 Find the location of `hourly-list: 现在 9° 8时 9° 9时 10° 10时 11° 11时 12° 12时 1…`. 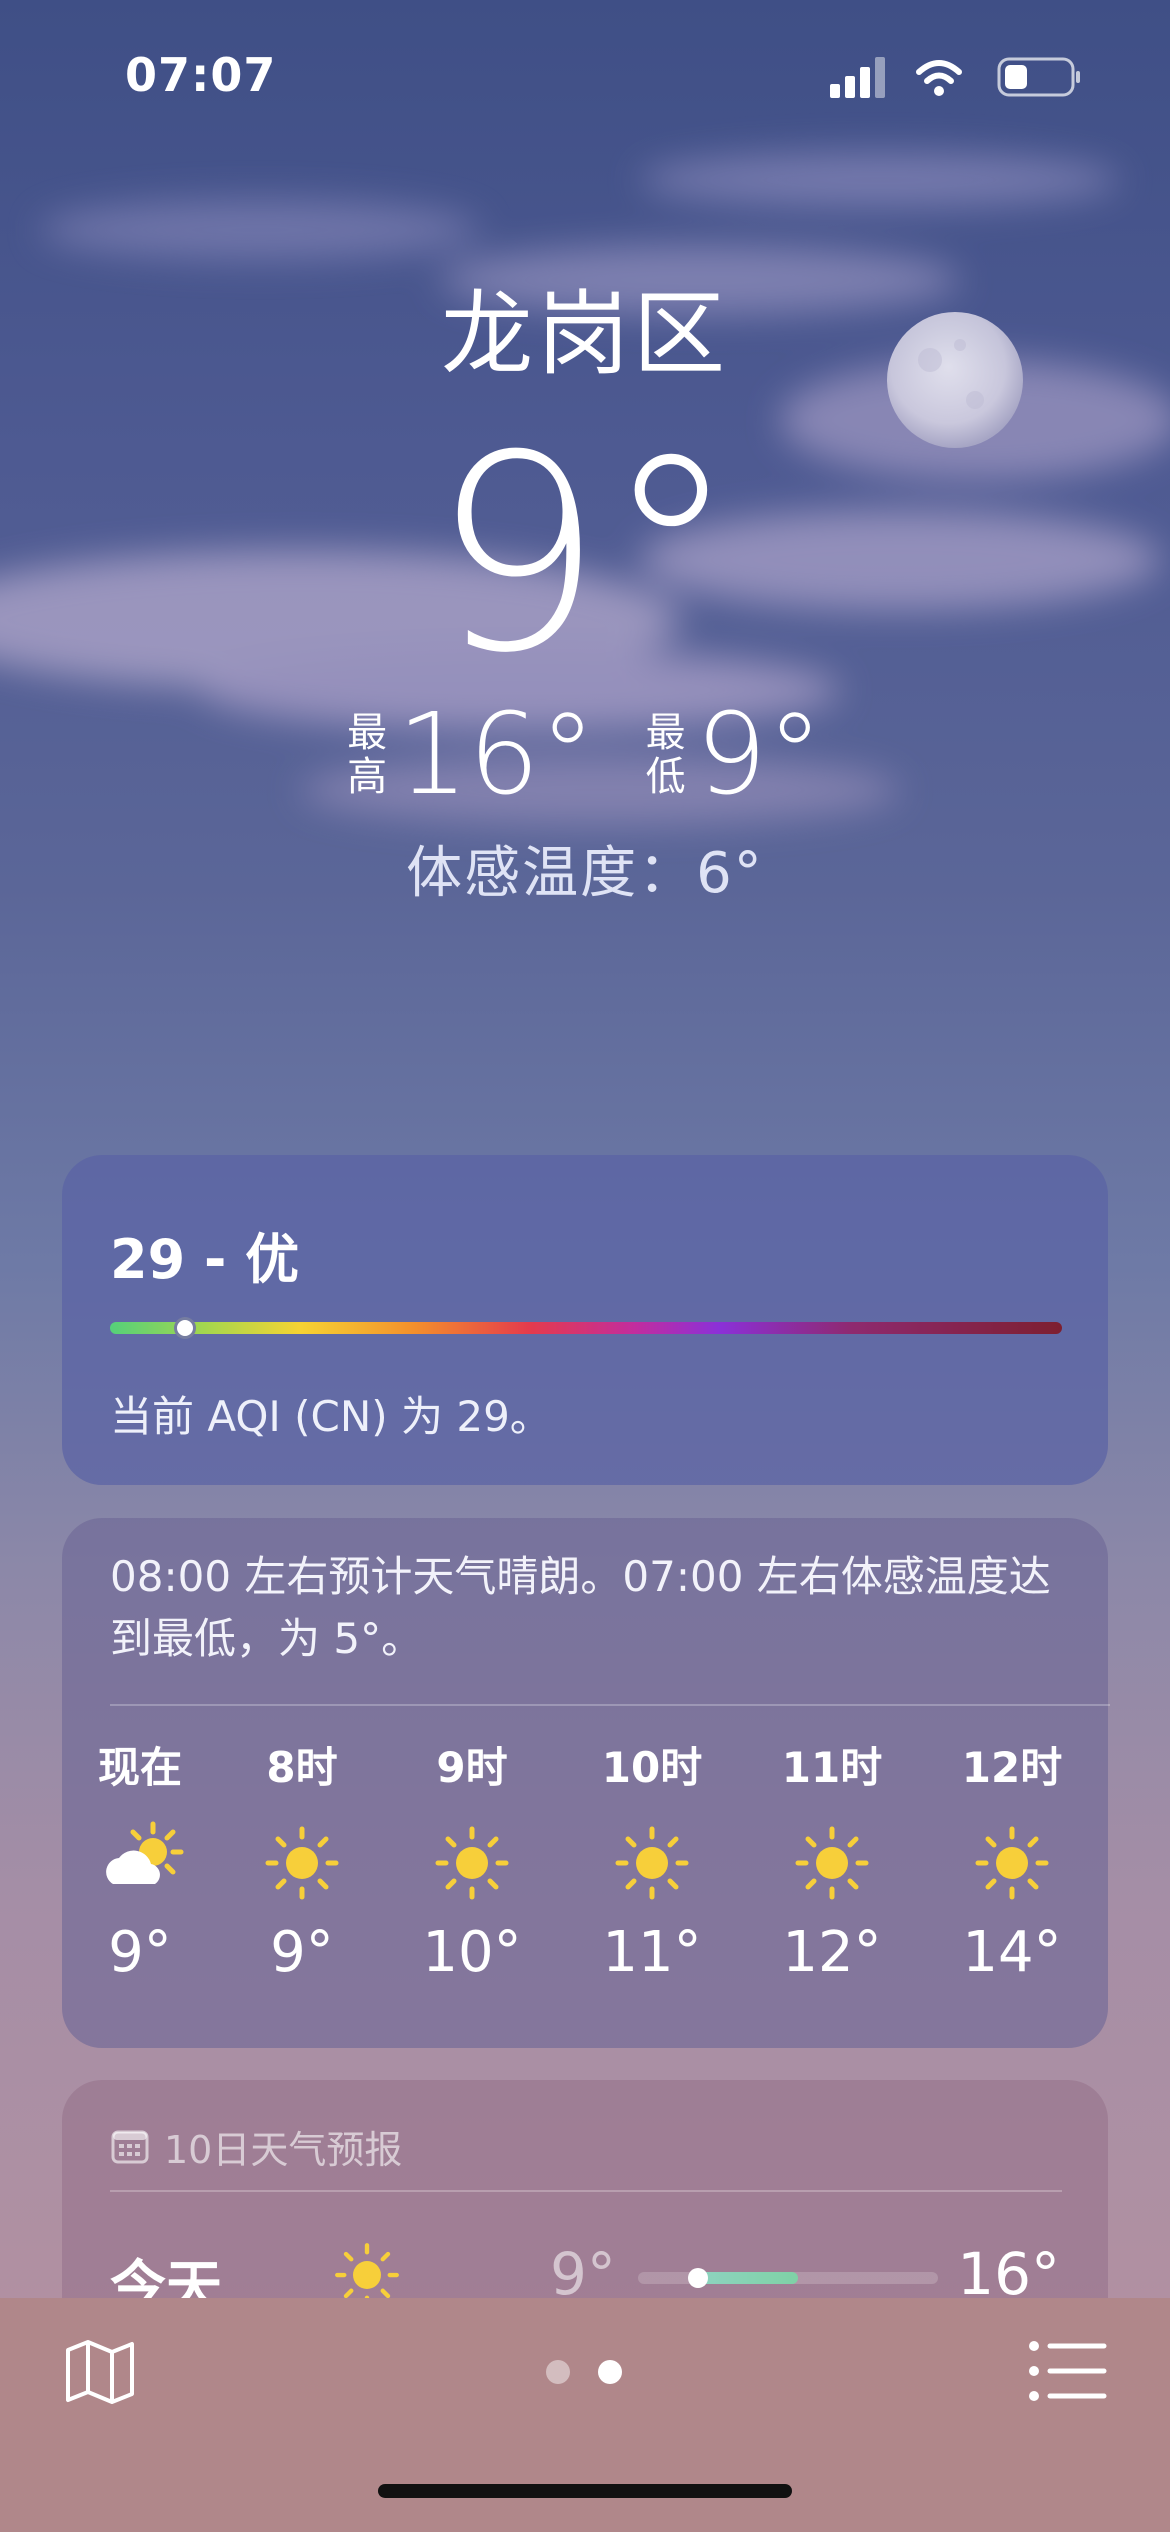

hourly-list: 现在 9° 8时 9° 9时 10° 10时 11° 11时 12° 12时 1… is located at coordinates (585, 1878).